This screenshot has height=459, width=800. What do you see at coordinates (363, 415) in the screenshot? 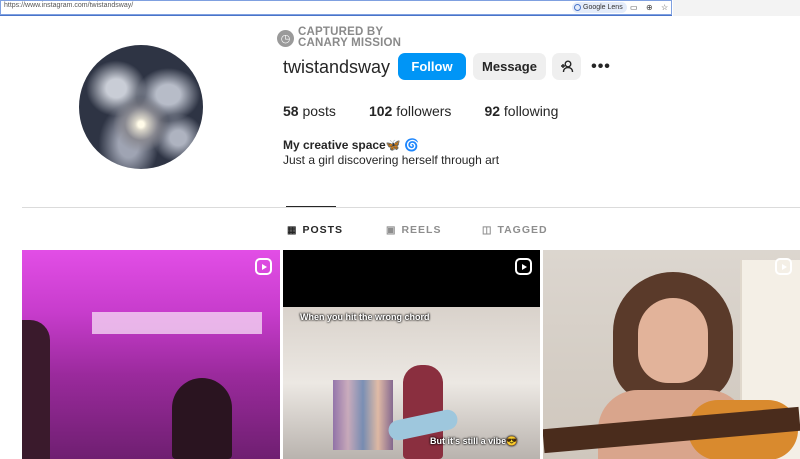
I see `clothes-rack` at bounding box center [363, 415].